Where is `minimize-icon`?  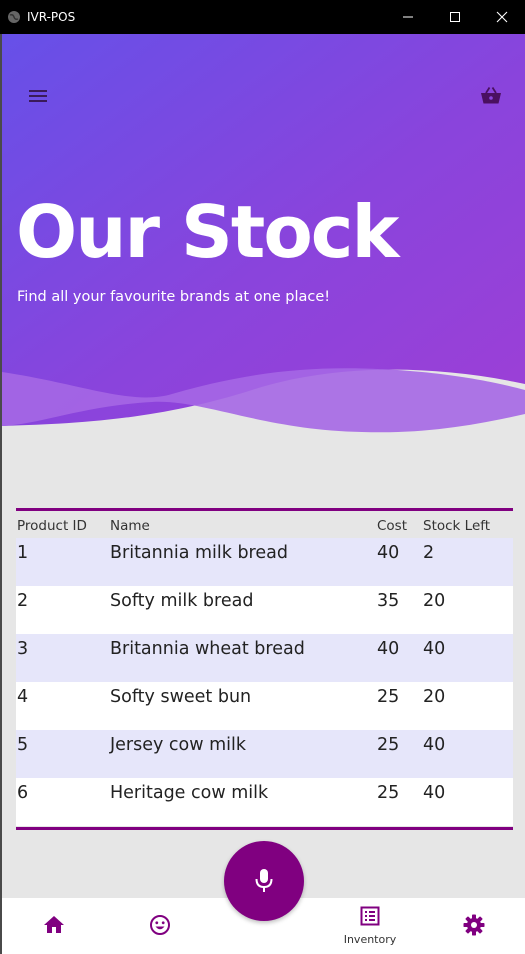 minimize-icon is located at coordinates (407, 17).